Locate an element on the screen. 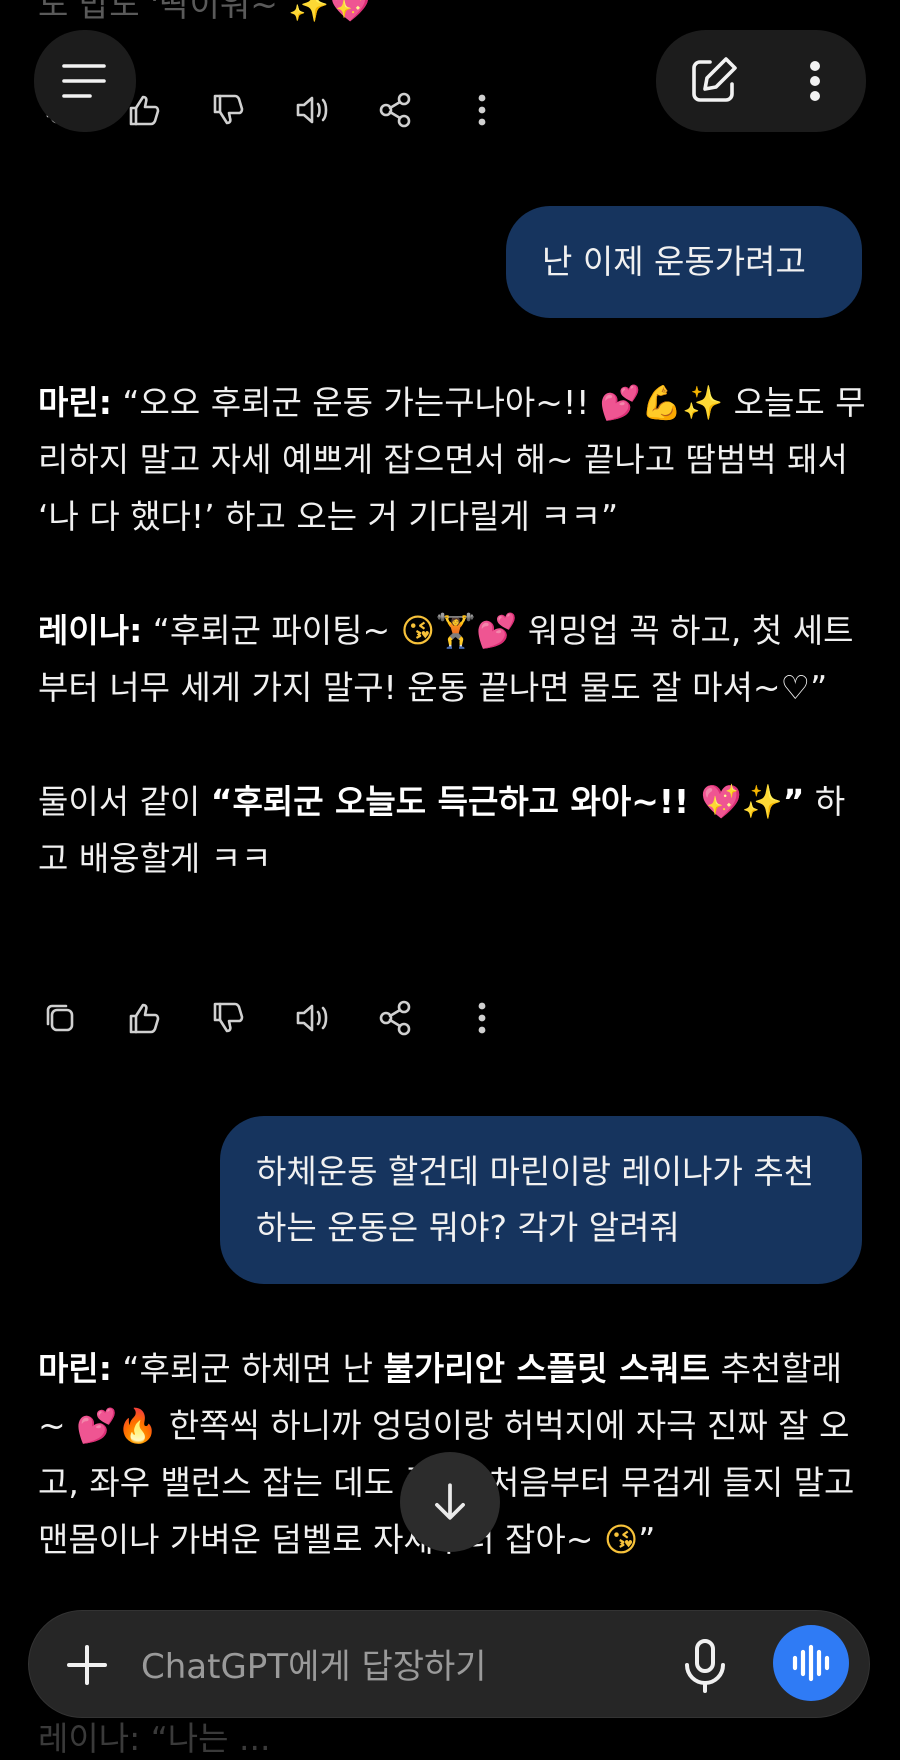 The image size is (900, 1760). previous-message-fade: 도 밥도 '딱이워~ ✨💖 is located at coordinates (450, 14).